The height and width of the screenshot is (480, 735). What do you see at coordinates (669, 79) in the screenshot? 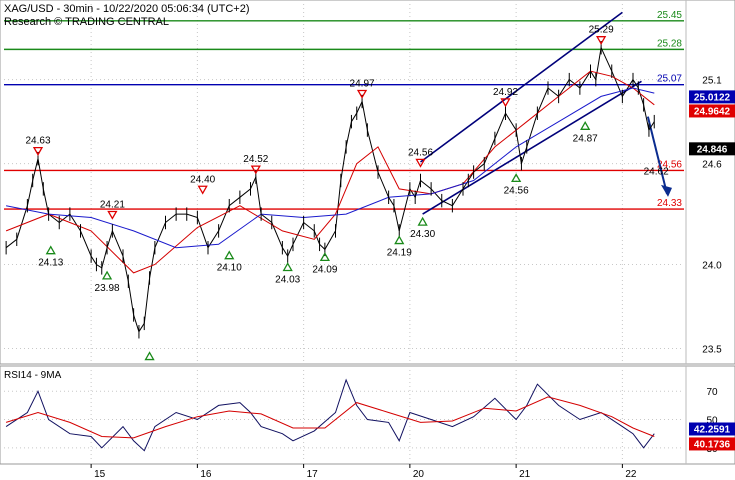
I see `level-label-2: 25.07` at bounding box center [669, 79].